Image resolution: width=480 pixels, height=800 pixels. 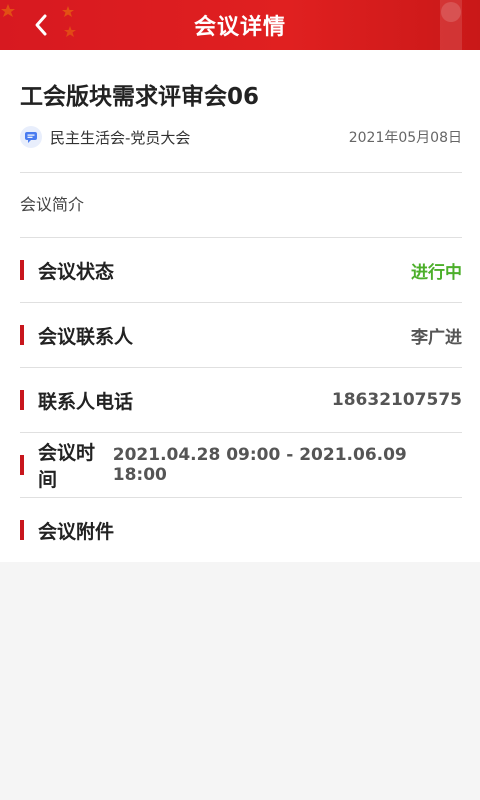 I want to click on chevron-left-icon, so click(x=41, y=25).